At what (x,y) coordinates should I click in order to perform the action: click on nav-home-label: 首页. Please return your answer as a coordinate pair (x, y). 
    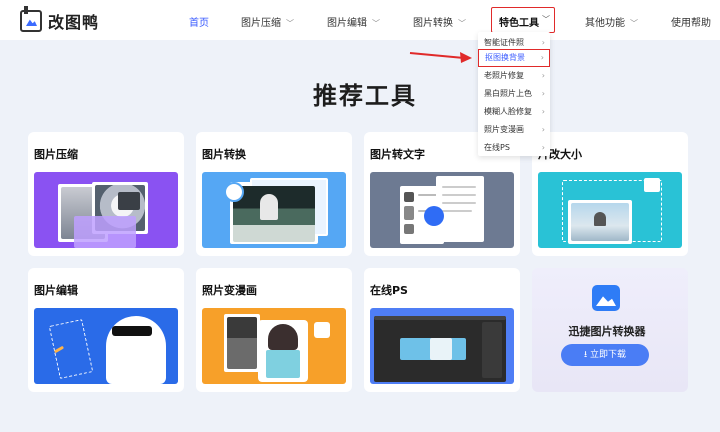
    Looking at the image, I should click on (199, 23).